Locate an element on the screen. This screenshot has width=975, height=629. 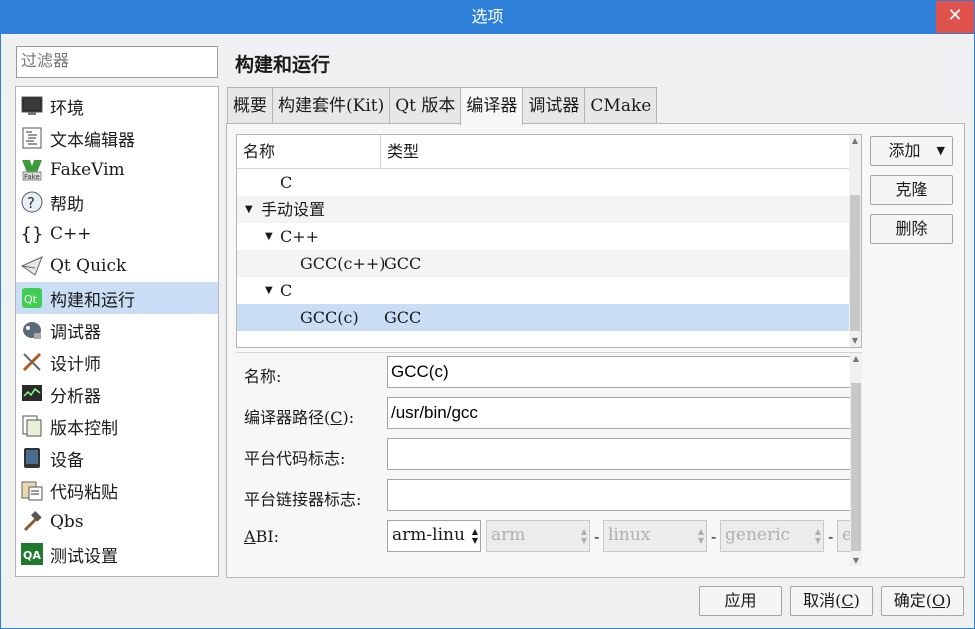
category-debugger: 调试器 is located at coordinates (117, 330).